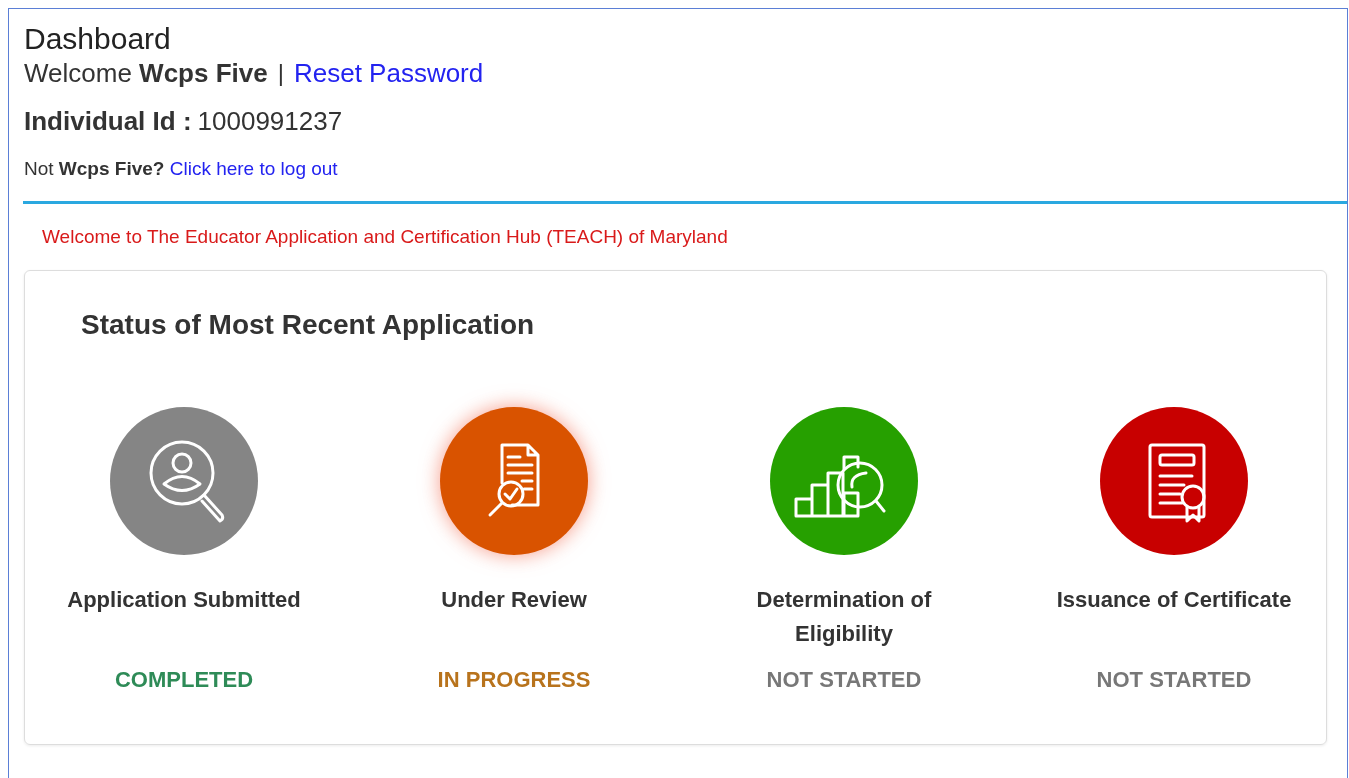 The width and height of the screenshot is (1349, 778). Describe the element at coordinates (388, 73) in the screenshot. I see `reset-password-link: Reset Password` at that location.